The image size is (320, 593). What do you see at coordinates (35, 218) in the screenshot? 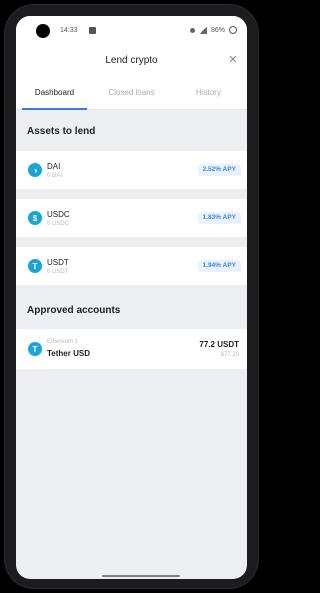
I see `usdc-icon: $` at bounding box center [35, 218].